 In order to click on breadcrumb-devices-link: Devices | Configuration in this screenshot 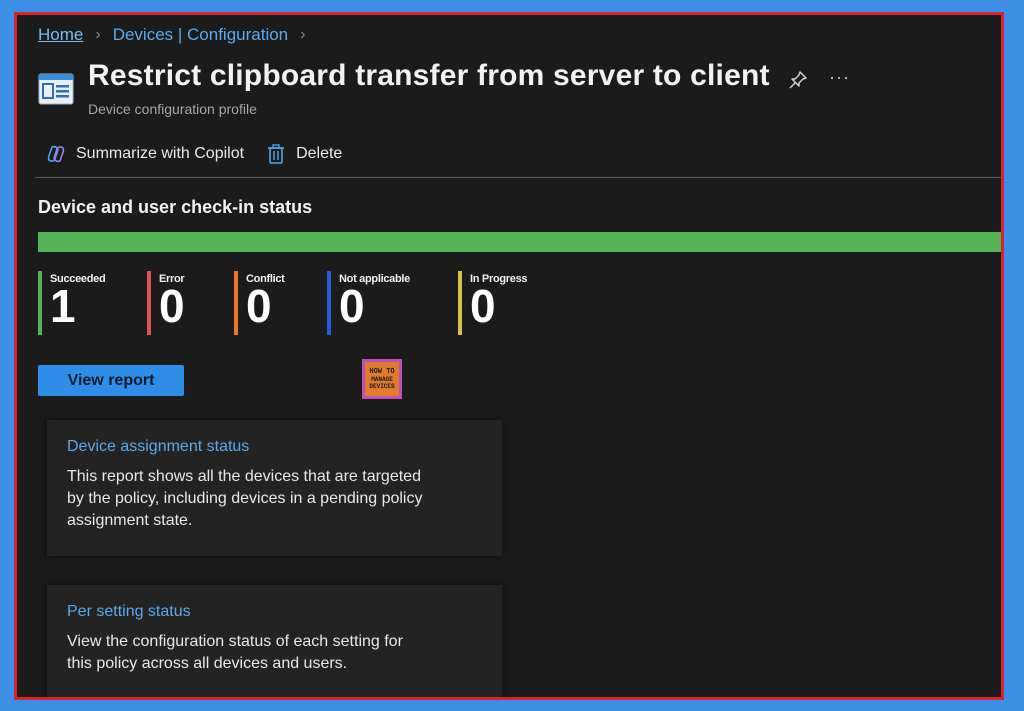, I will do `click(200, 35)`.